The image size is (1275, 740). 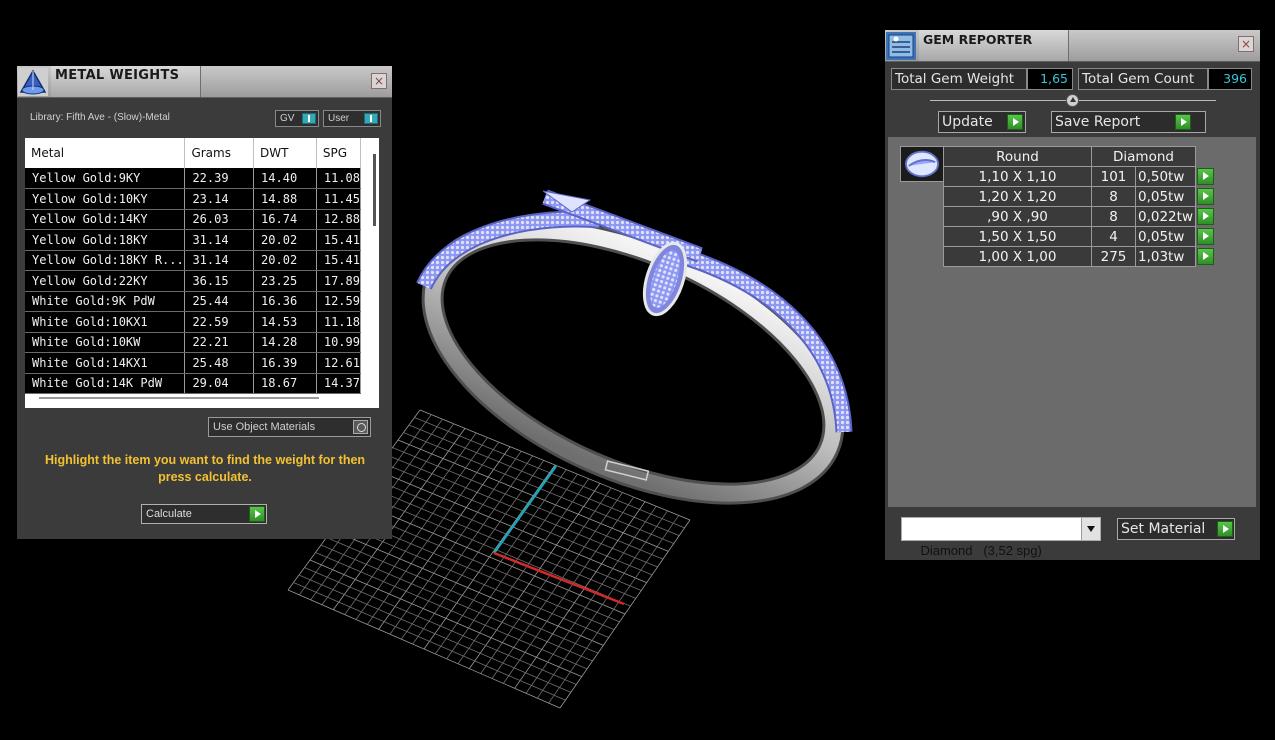 What do you see at coordinates (339, 342) in the screenshot?
I see `spg-cell: 10.99` at bounding box center [339, 342].